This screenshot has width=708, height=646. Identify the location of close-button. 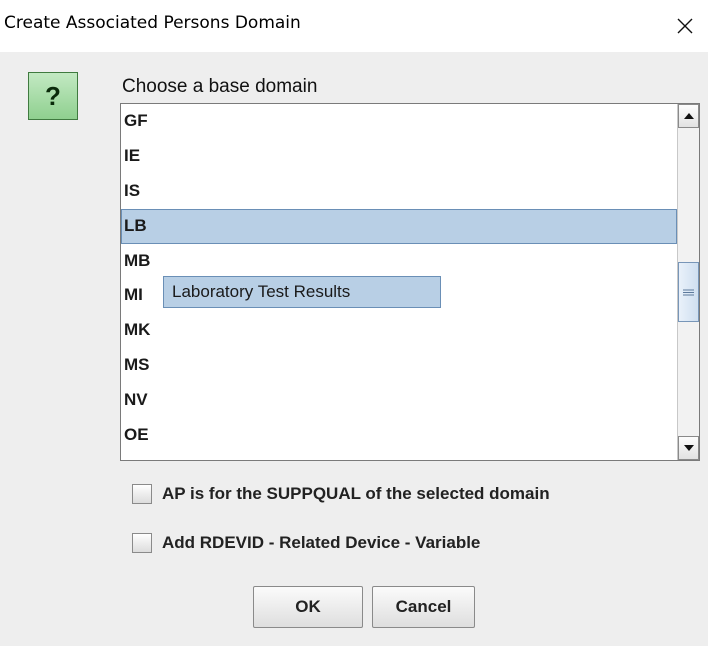
(685, 26).